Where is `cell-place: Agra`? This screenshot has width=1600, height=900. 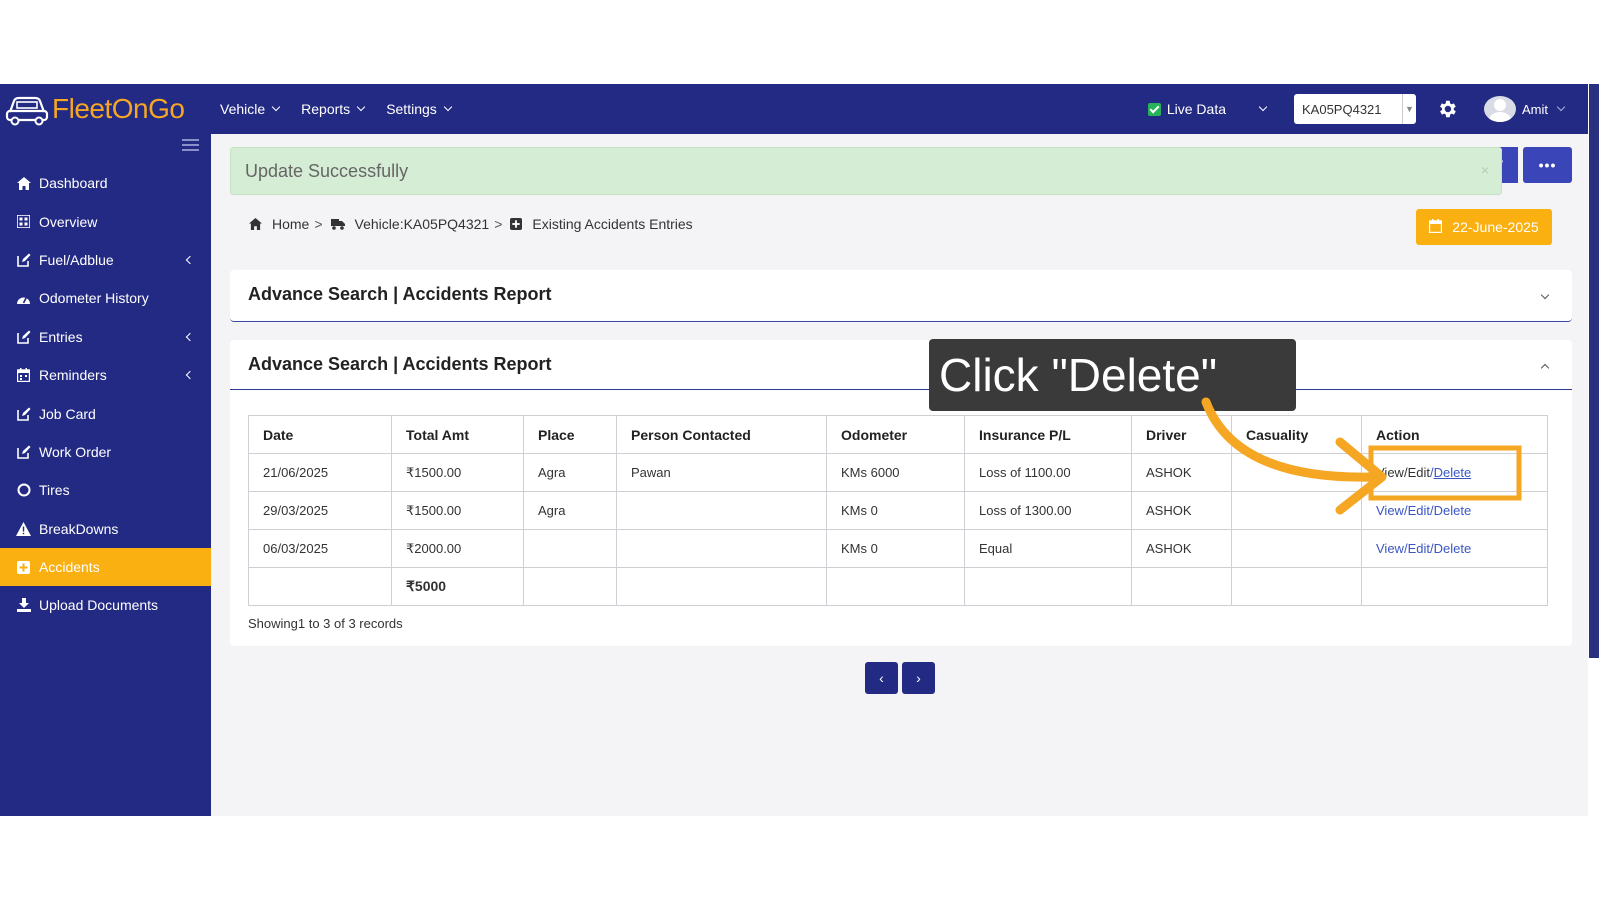
cell-place: Agra is located at coordinates (570, 510).